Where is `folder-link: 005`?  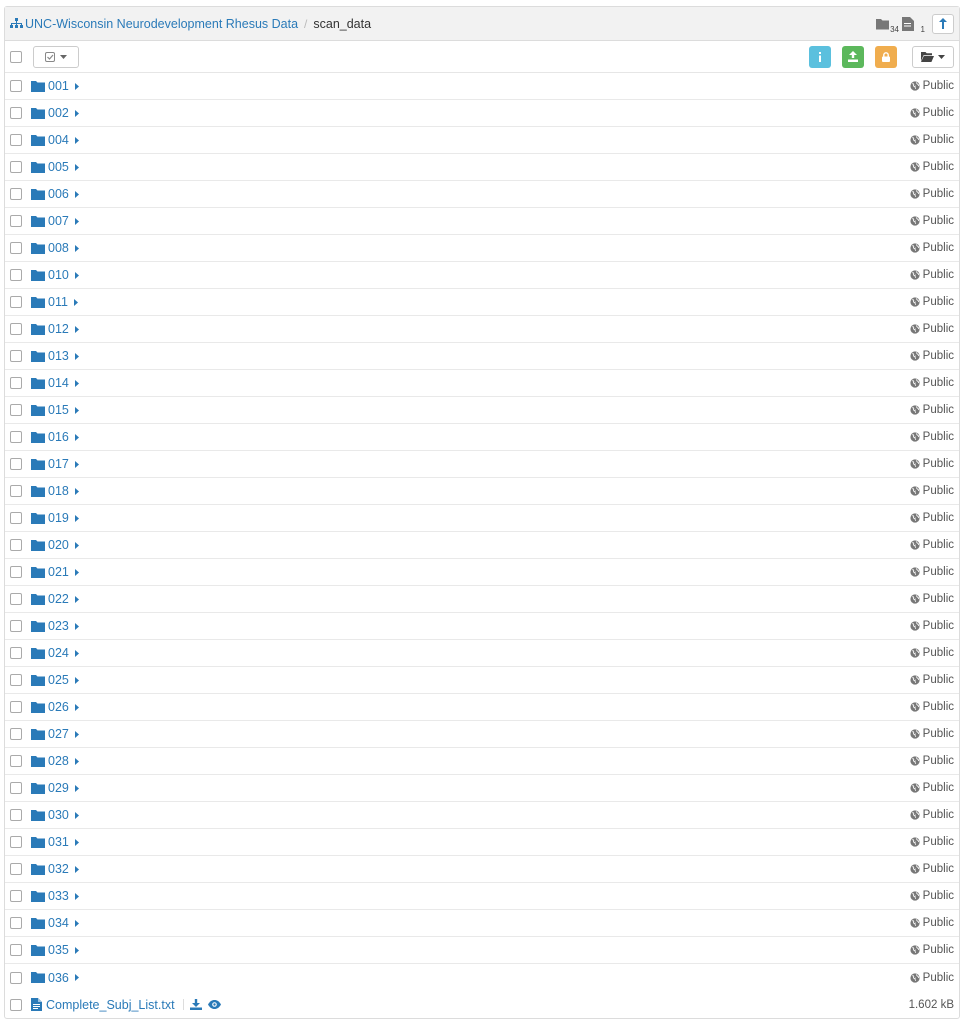
folder-link: 005 is located at coordinates (55, 167).